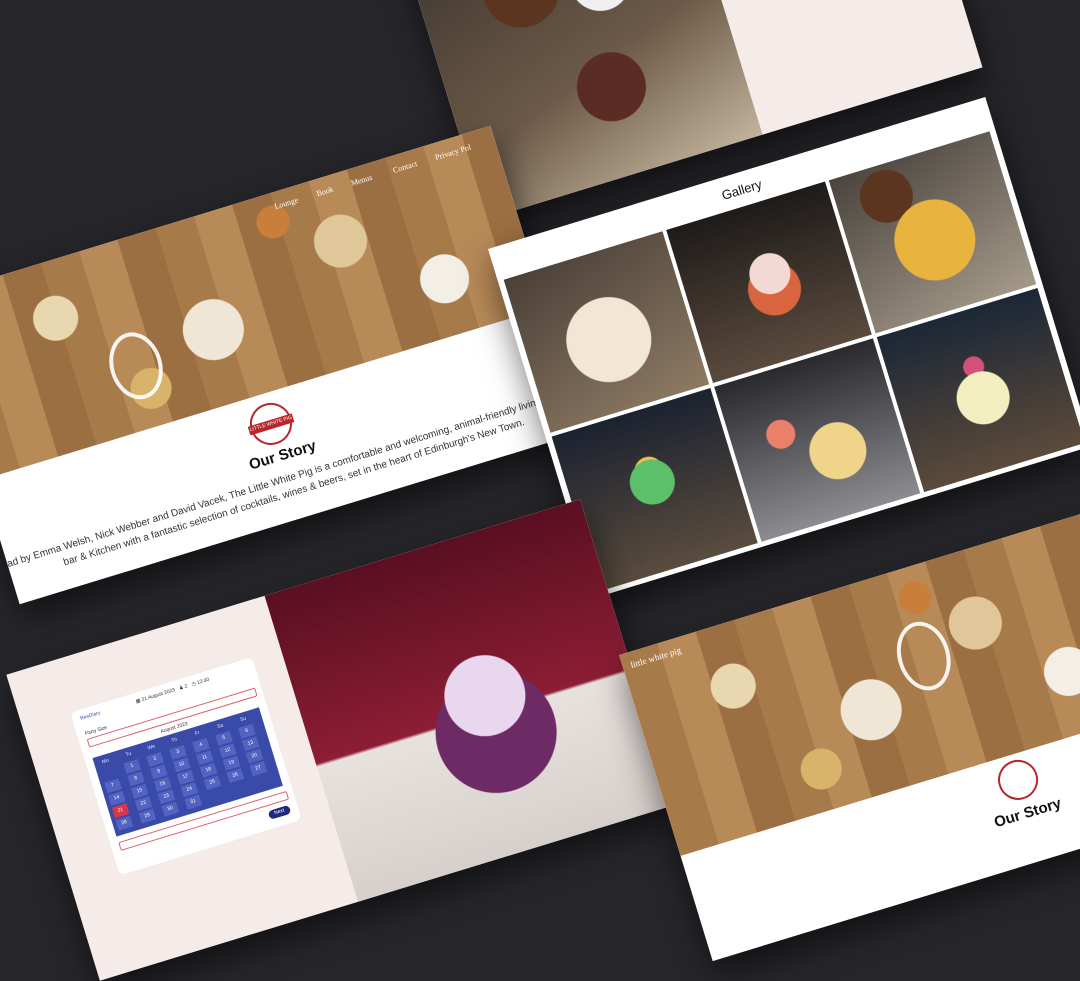  What do you see at coordinates (279, 812) in the screenshot?
I see `next-button: Next` at bounding box center [279, 812].